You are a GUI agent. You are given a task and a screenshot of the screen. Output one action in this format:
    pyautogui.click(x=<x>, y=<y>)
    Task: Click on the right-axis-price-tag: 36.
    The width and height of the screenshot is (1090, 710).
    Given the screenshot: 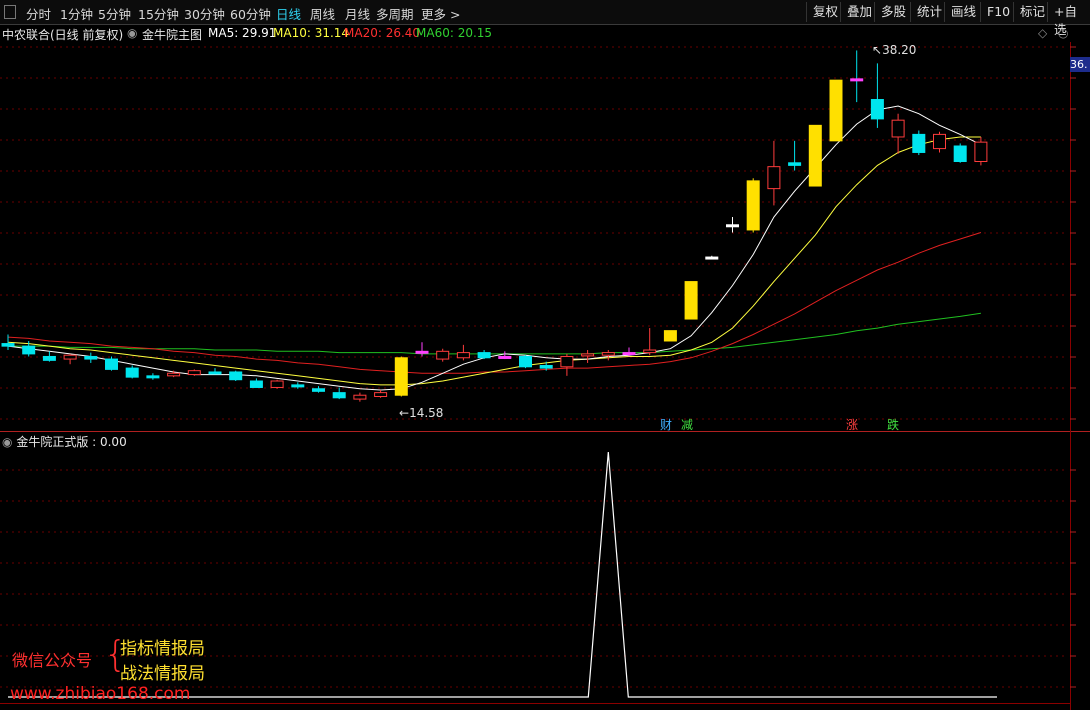 What is the action you would take?
    pyautogui.click(x=1080, y=64)
    